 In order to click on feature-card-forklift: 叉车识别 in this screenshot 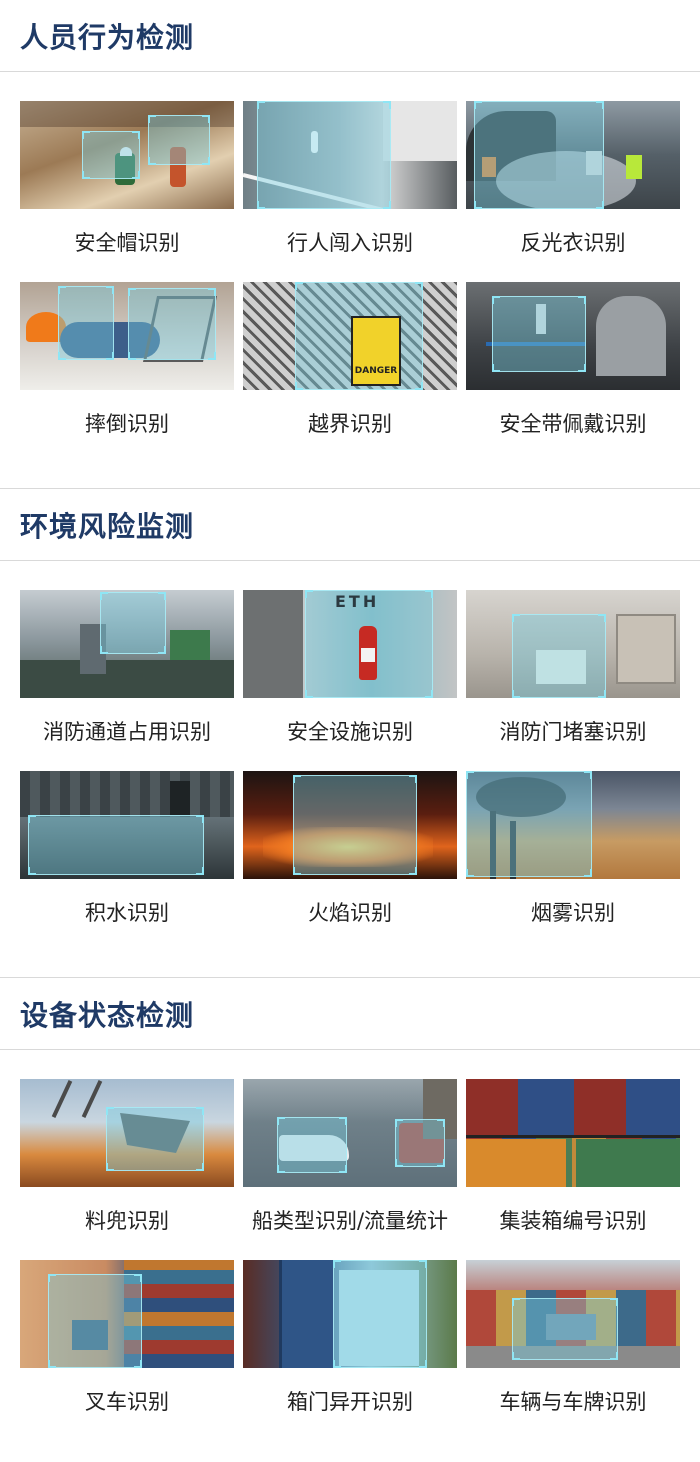, I will do `click(127, 1350)`.